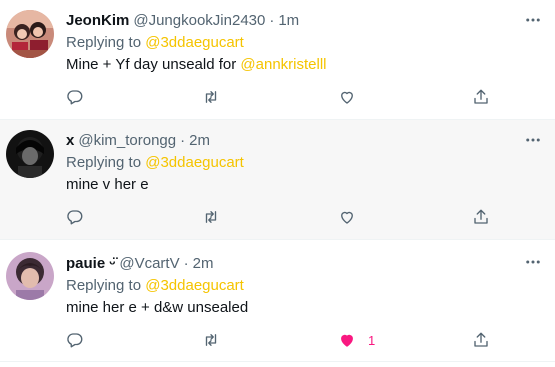 Image resolution: width=555 pixels, height=367 pixels. Describe the element at coordinates (283, 64) in the screenshot. I see `mention-link: @annkristelll` at that location.